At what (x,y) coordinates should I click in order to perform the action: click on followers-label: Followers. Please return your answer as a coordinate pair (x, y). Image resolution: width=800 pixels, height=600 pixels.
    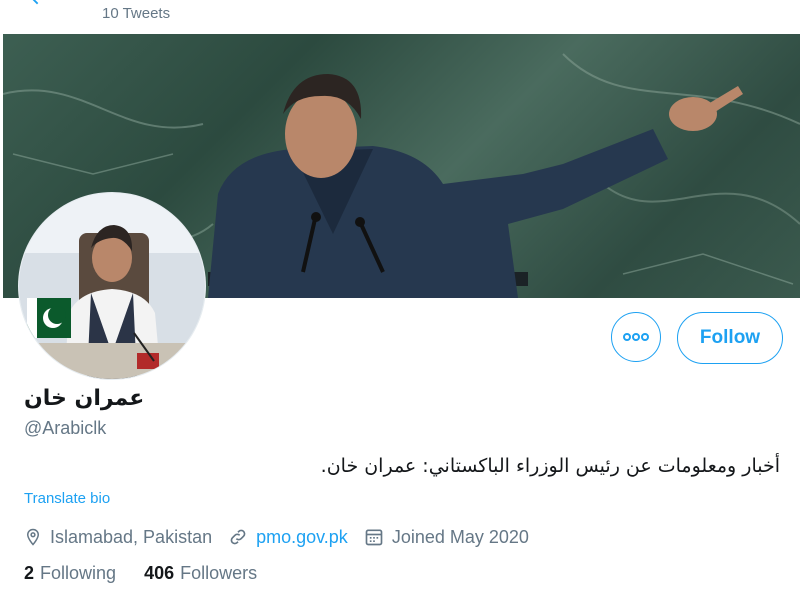
    Looking at the image, I should click on (219, 573).